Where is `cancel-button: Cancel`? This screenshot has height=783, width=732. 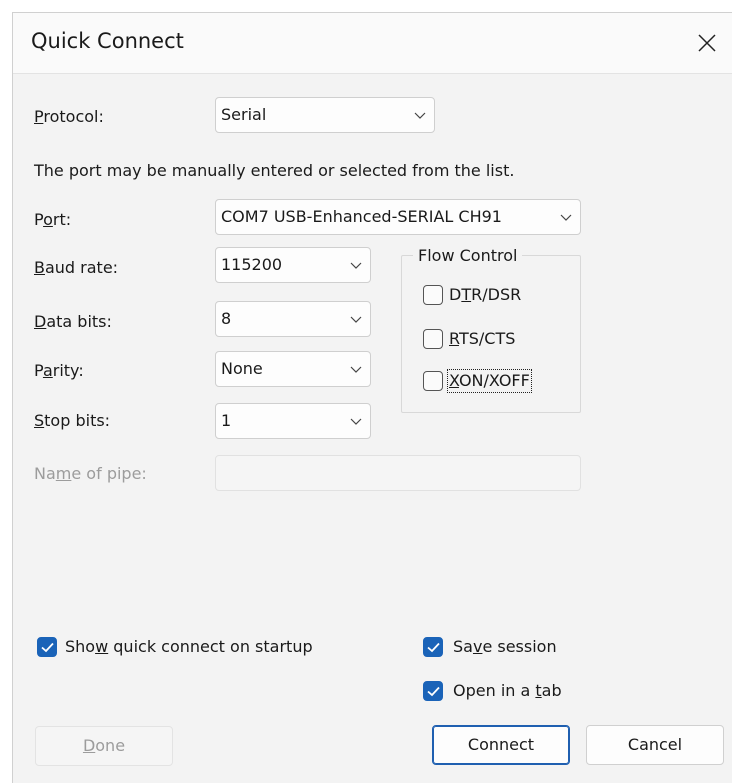 cancel-button: Cancel is located at coordinates (655, 745).